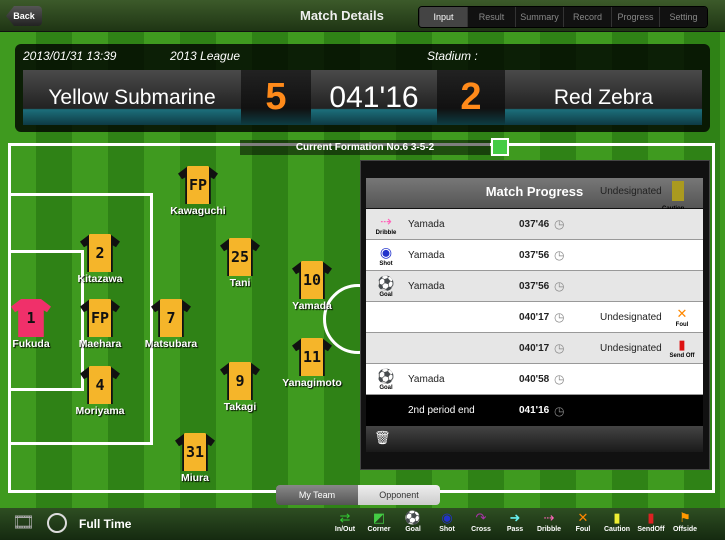 The width and height of the screenshot is (725, 546). I want to click on goal-icon: ⚽ Goal, so click(386, 379).